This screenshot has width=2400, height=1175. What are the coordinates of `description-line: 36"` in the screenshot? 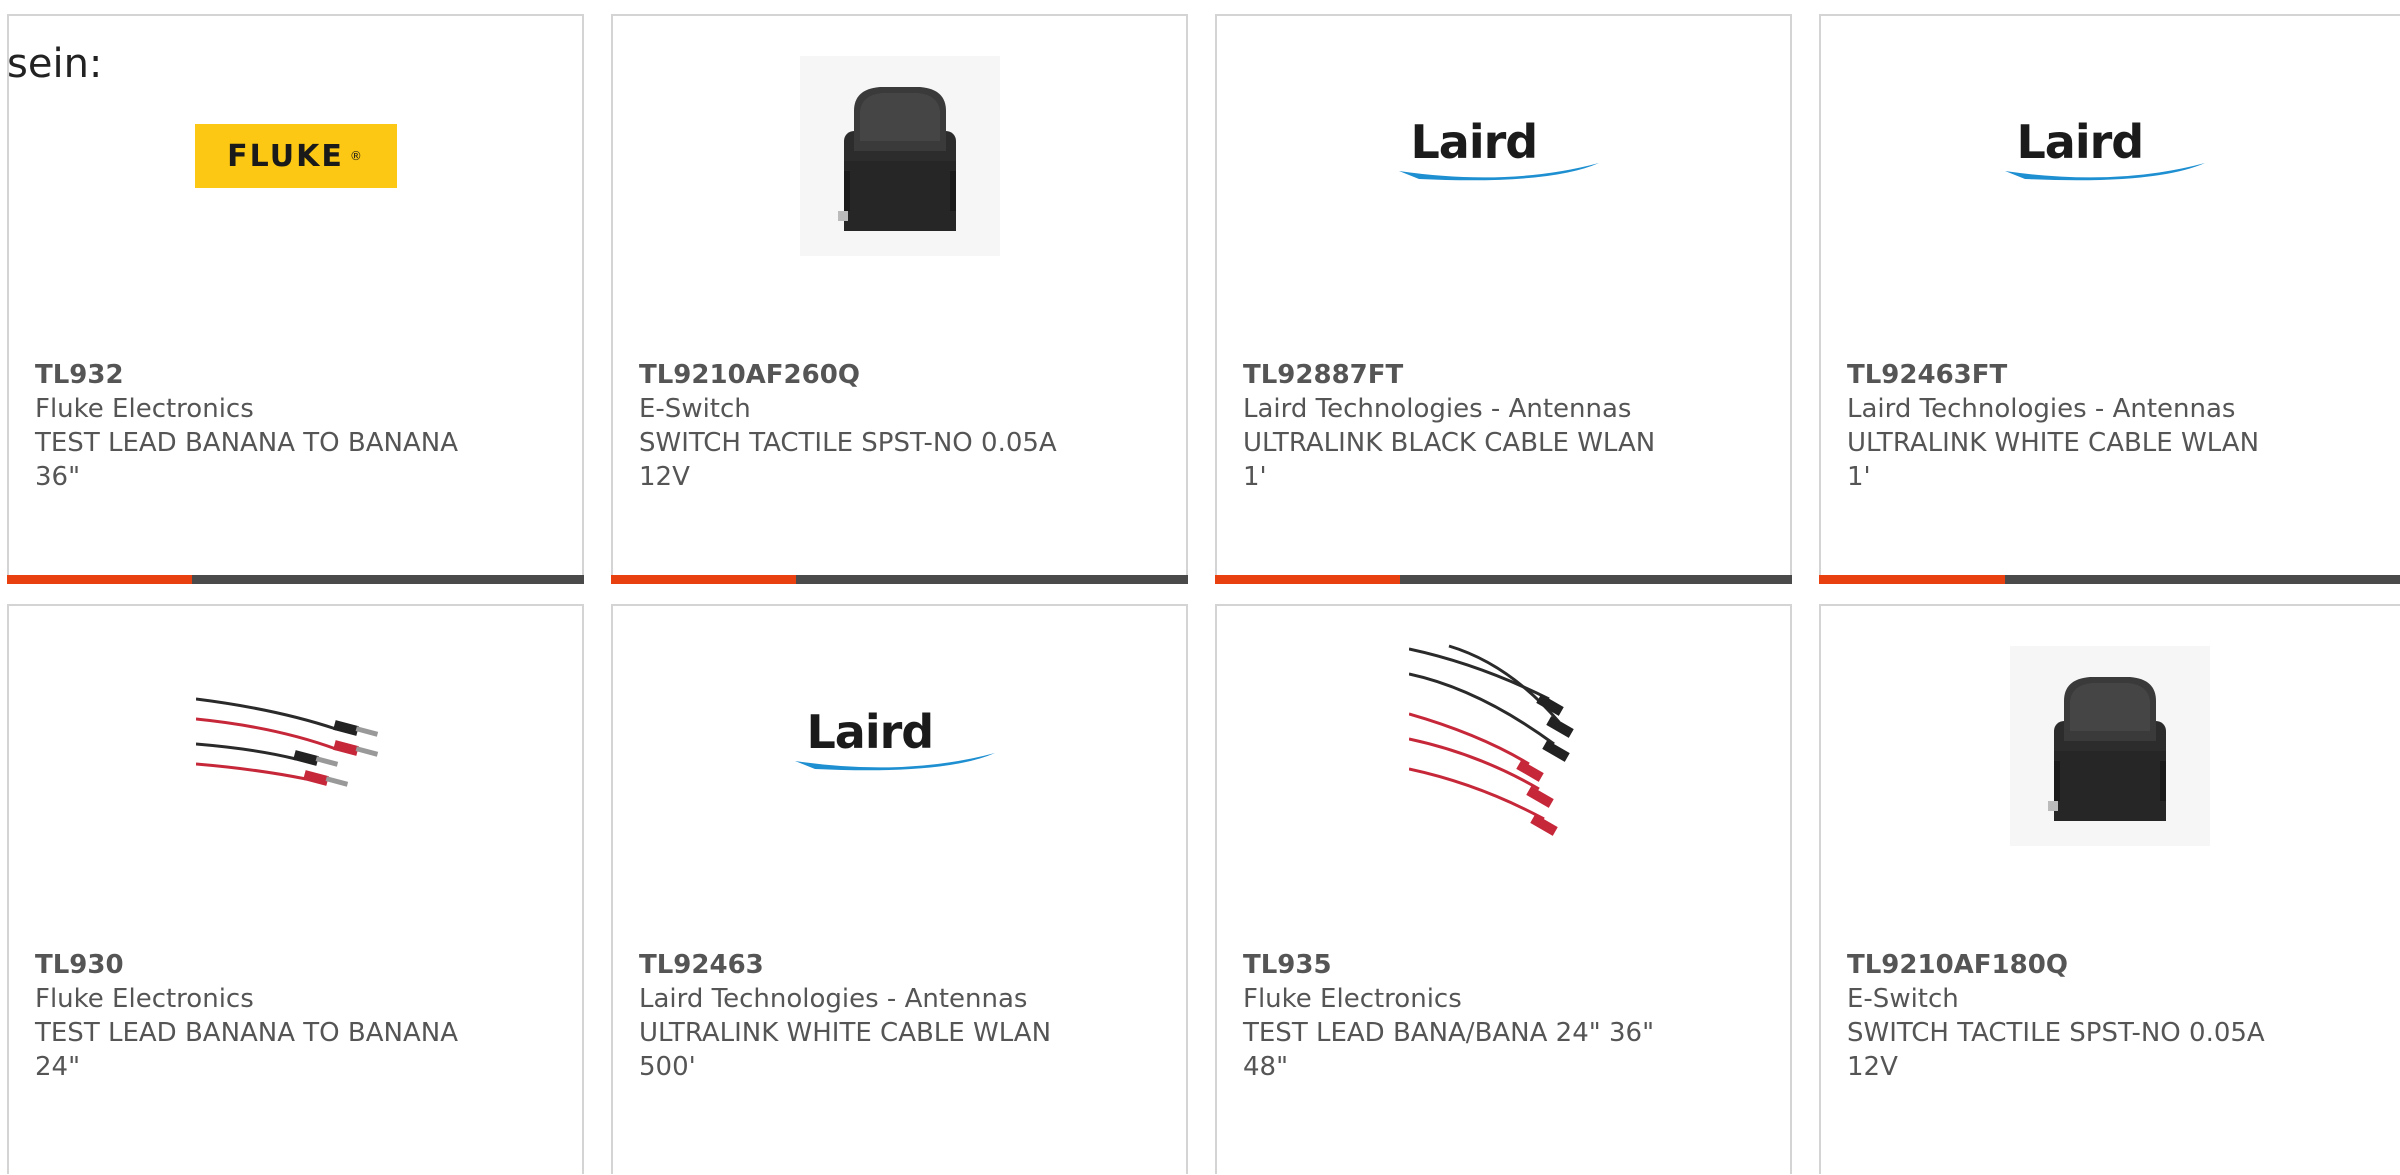 It's located at (58, 477).